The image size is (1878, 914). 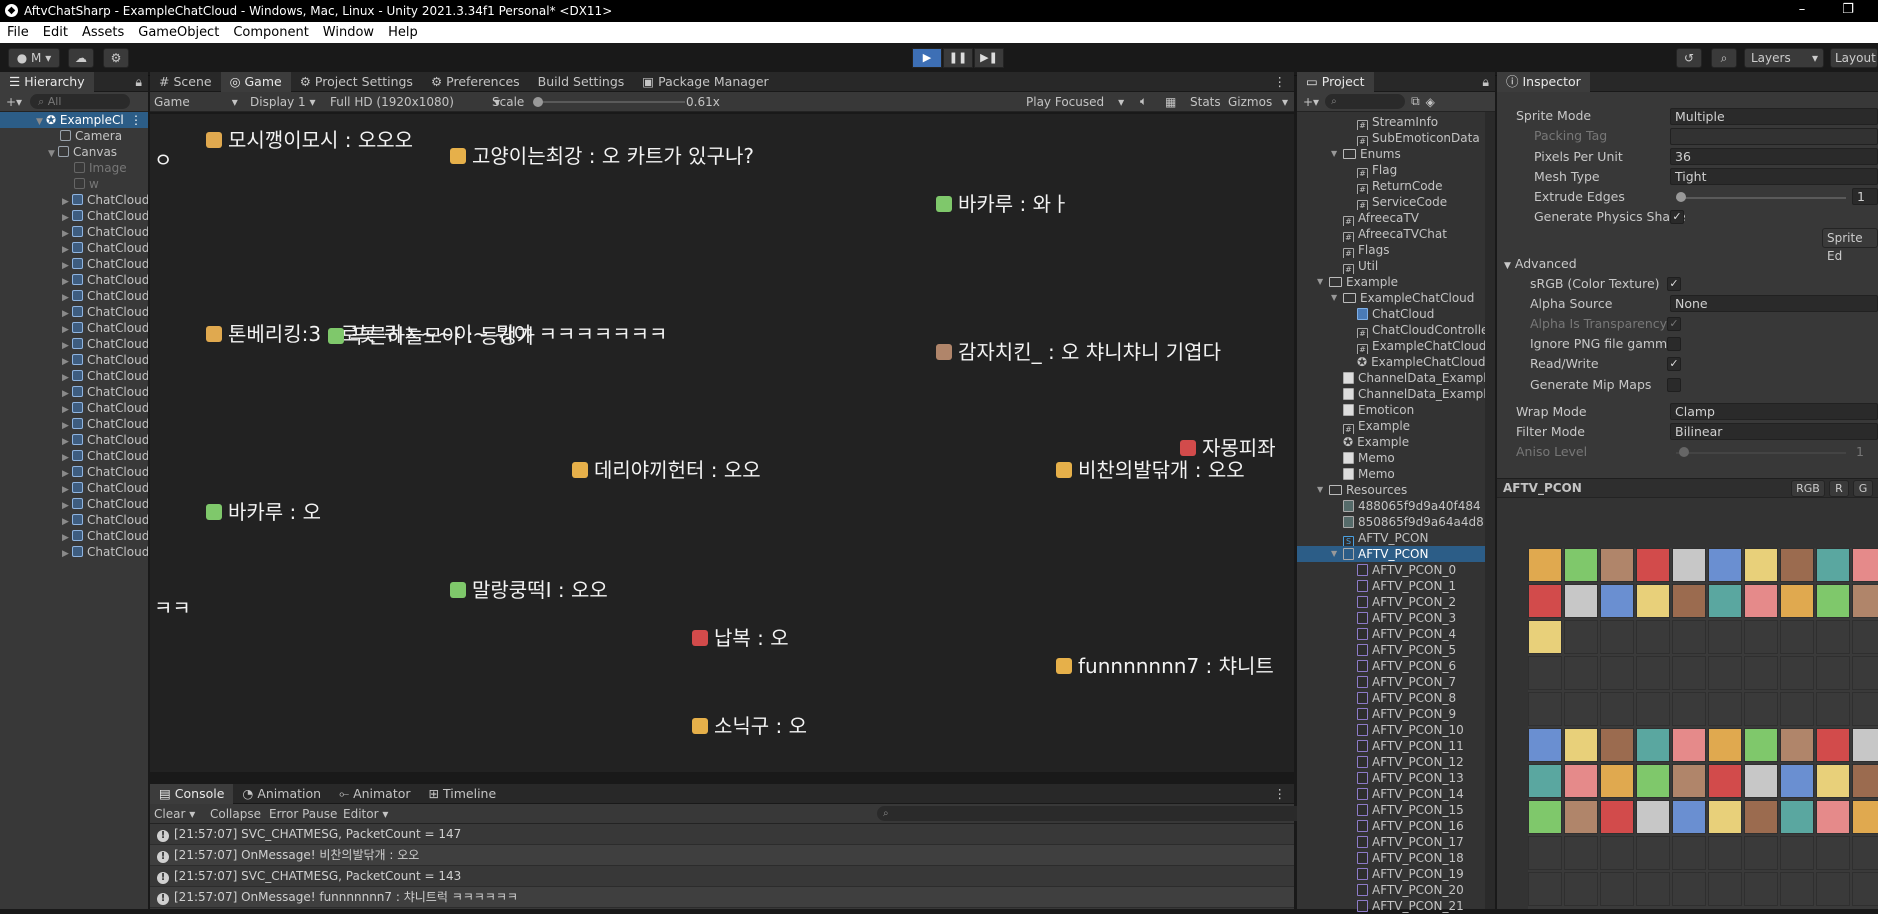 What do you see at coordinates (1391, 186) in the screenshot?
I see `project-item: # ReturnCode` at bounding box center [1391, 186].